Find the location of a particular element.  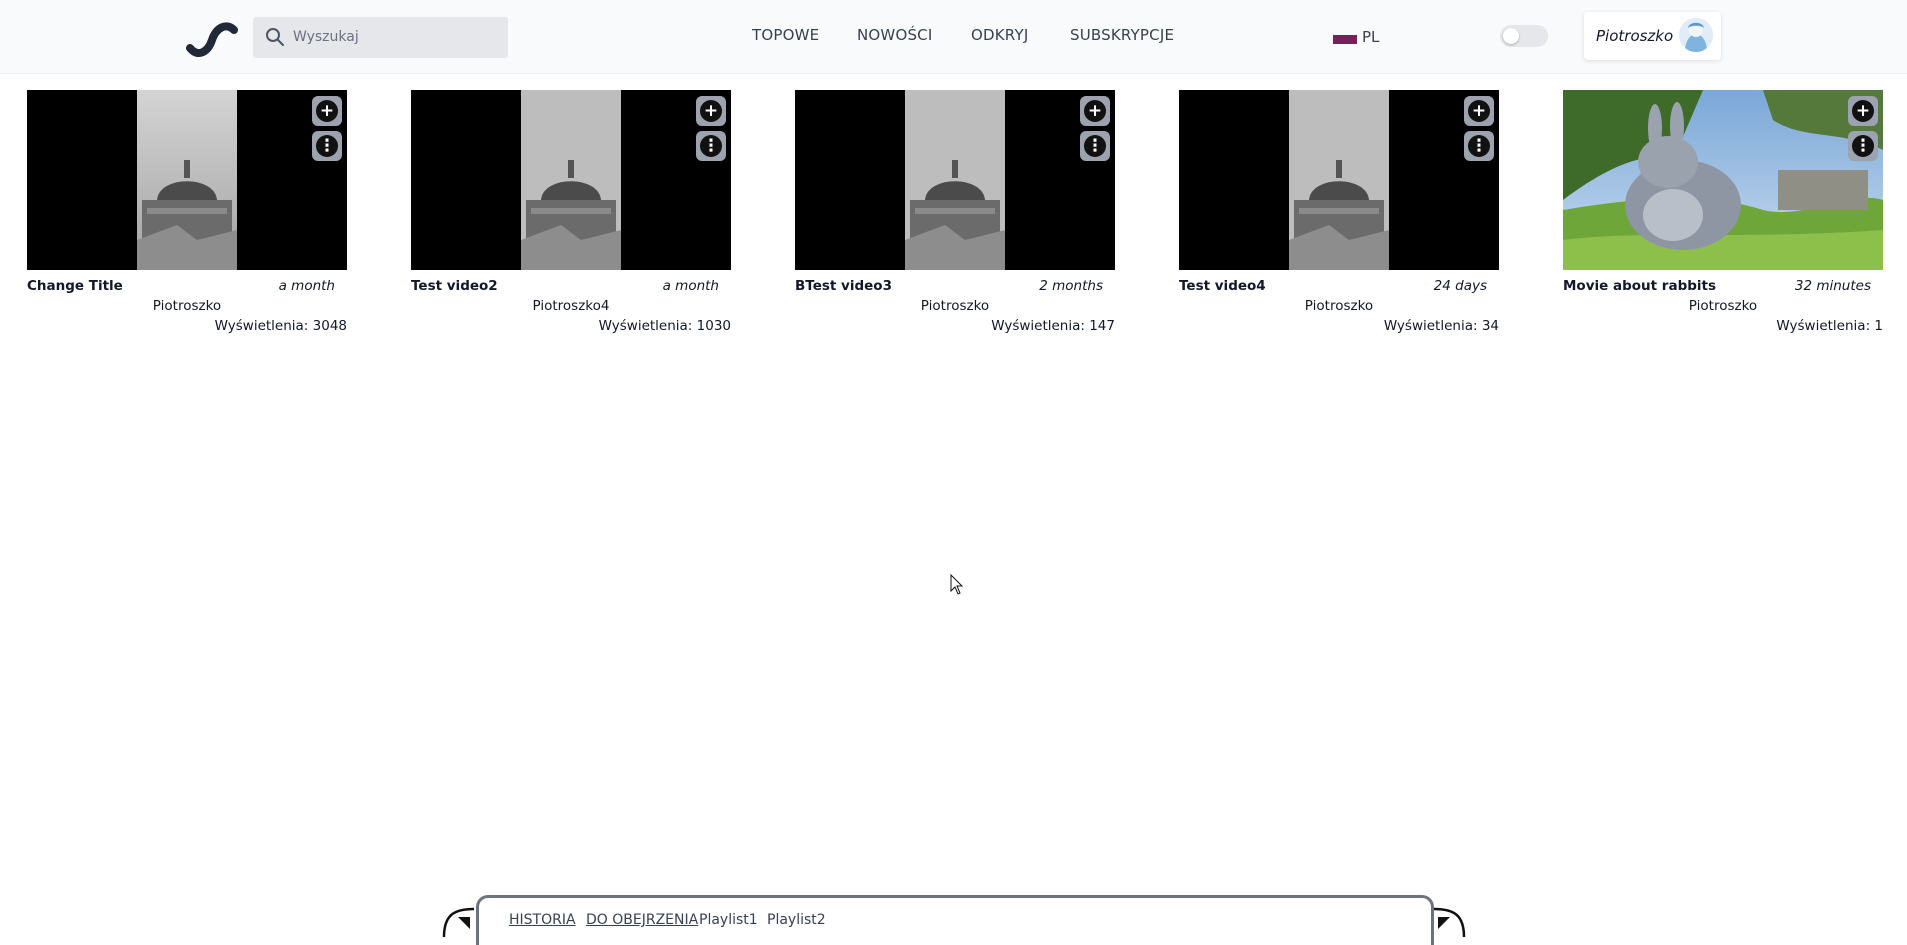

video-title: Test video2 is located at coordinates (454, 286).